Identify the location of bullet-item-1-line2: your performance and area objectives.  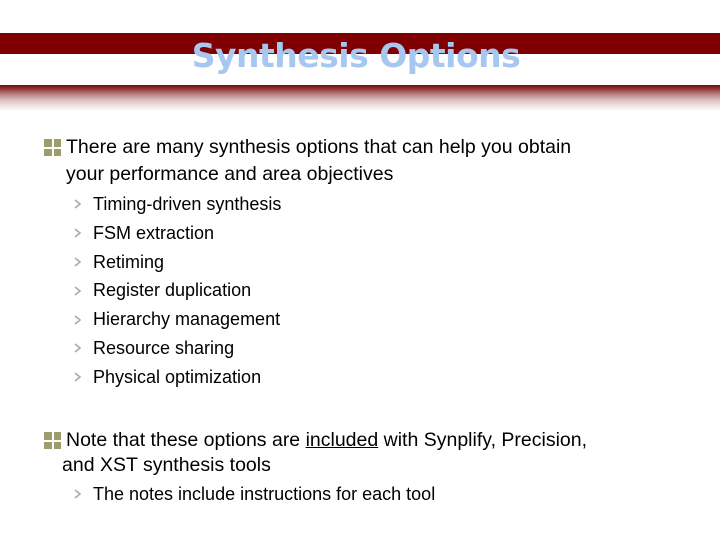
(230, 174).